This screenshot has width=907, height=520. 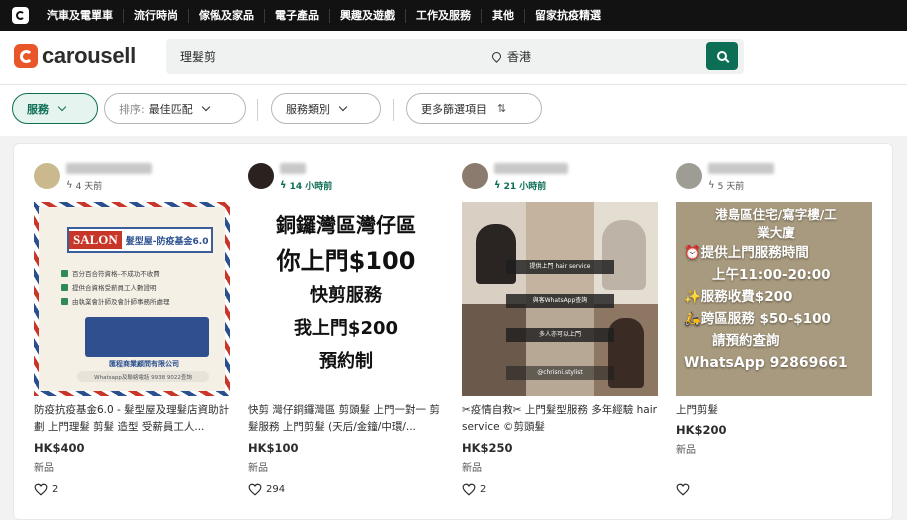 I want to click on category-dropdown: 服務類別, so click(x=326, y=108).